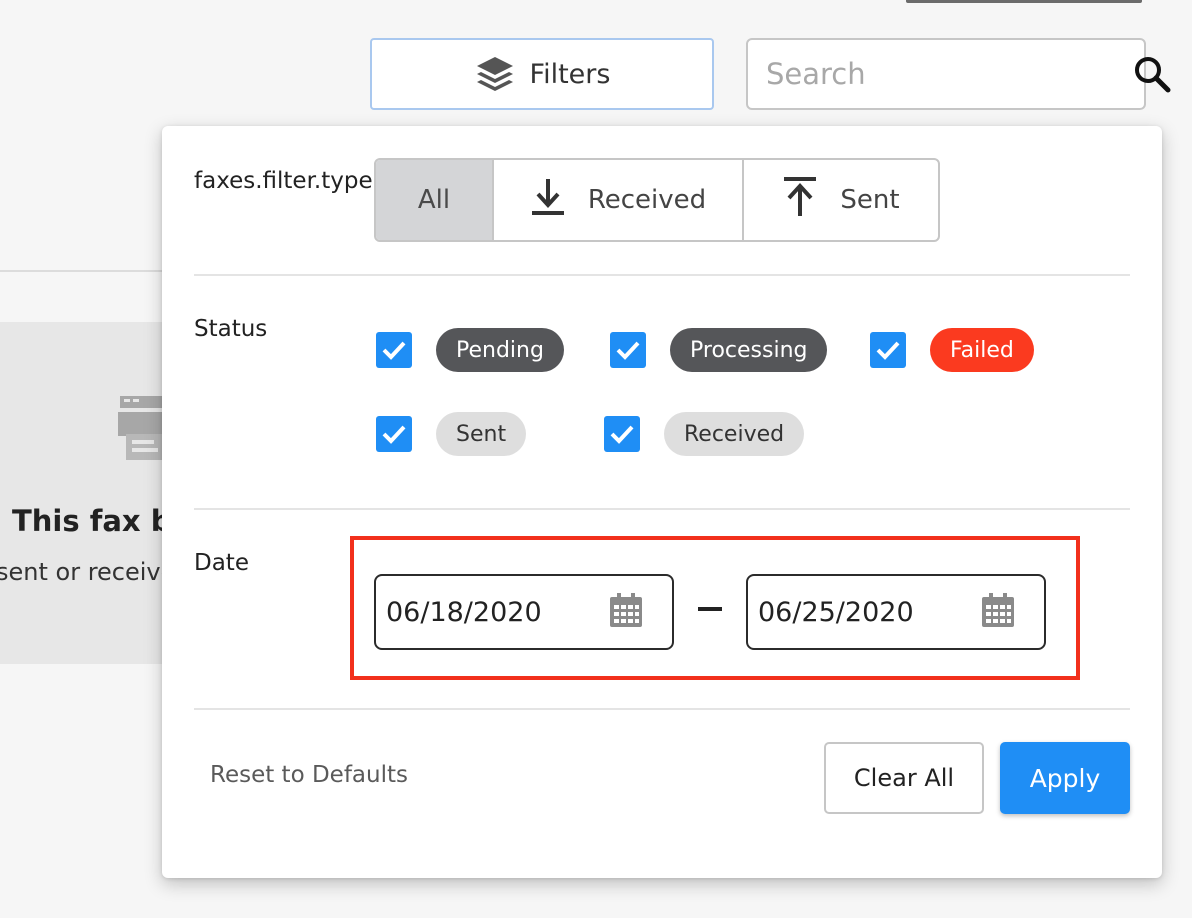 This screenshot has height=918, width=1192. I want to click on type-option-all: All, so click(435, 200).